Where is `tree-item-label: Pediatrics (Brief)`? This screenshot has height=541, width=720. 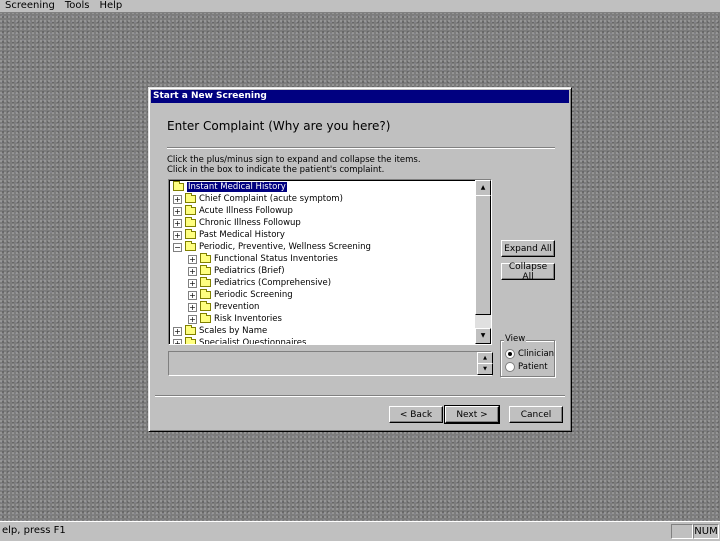
tree-item-label: Pediatrics (Brief) is located at coordinates (249, 271).